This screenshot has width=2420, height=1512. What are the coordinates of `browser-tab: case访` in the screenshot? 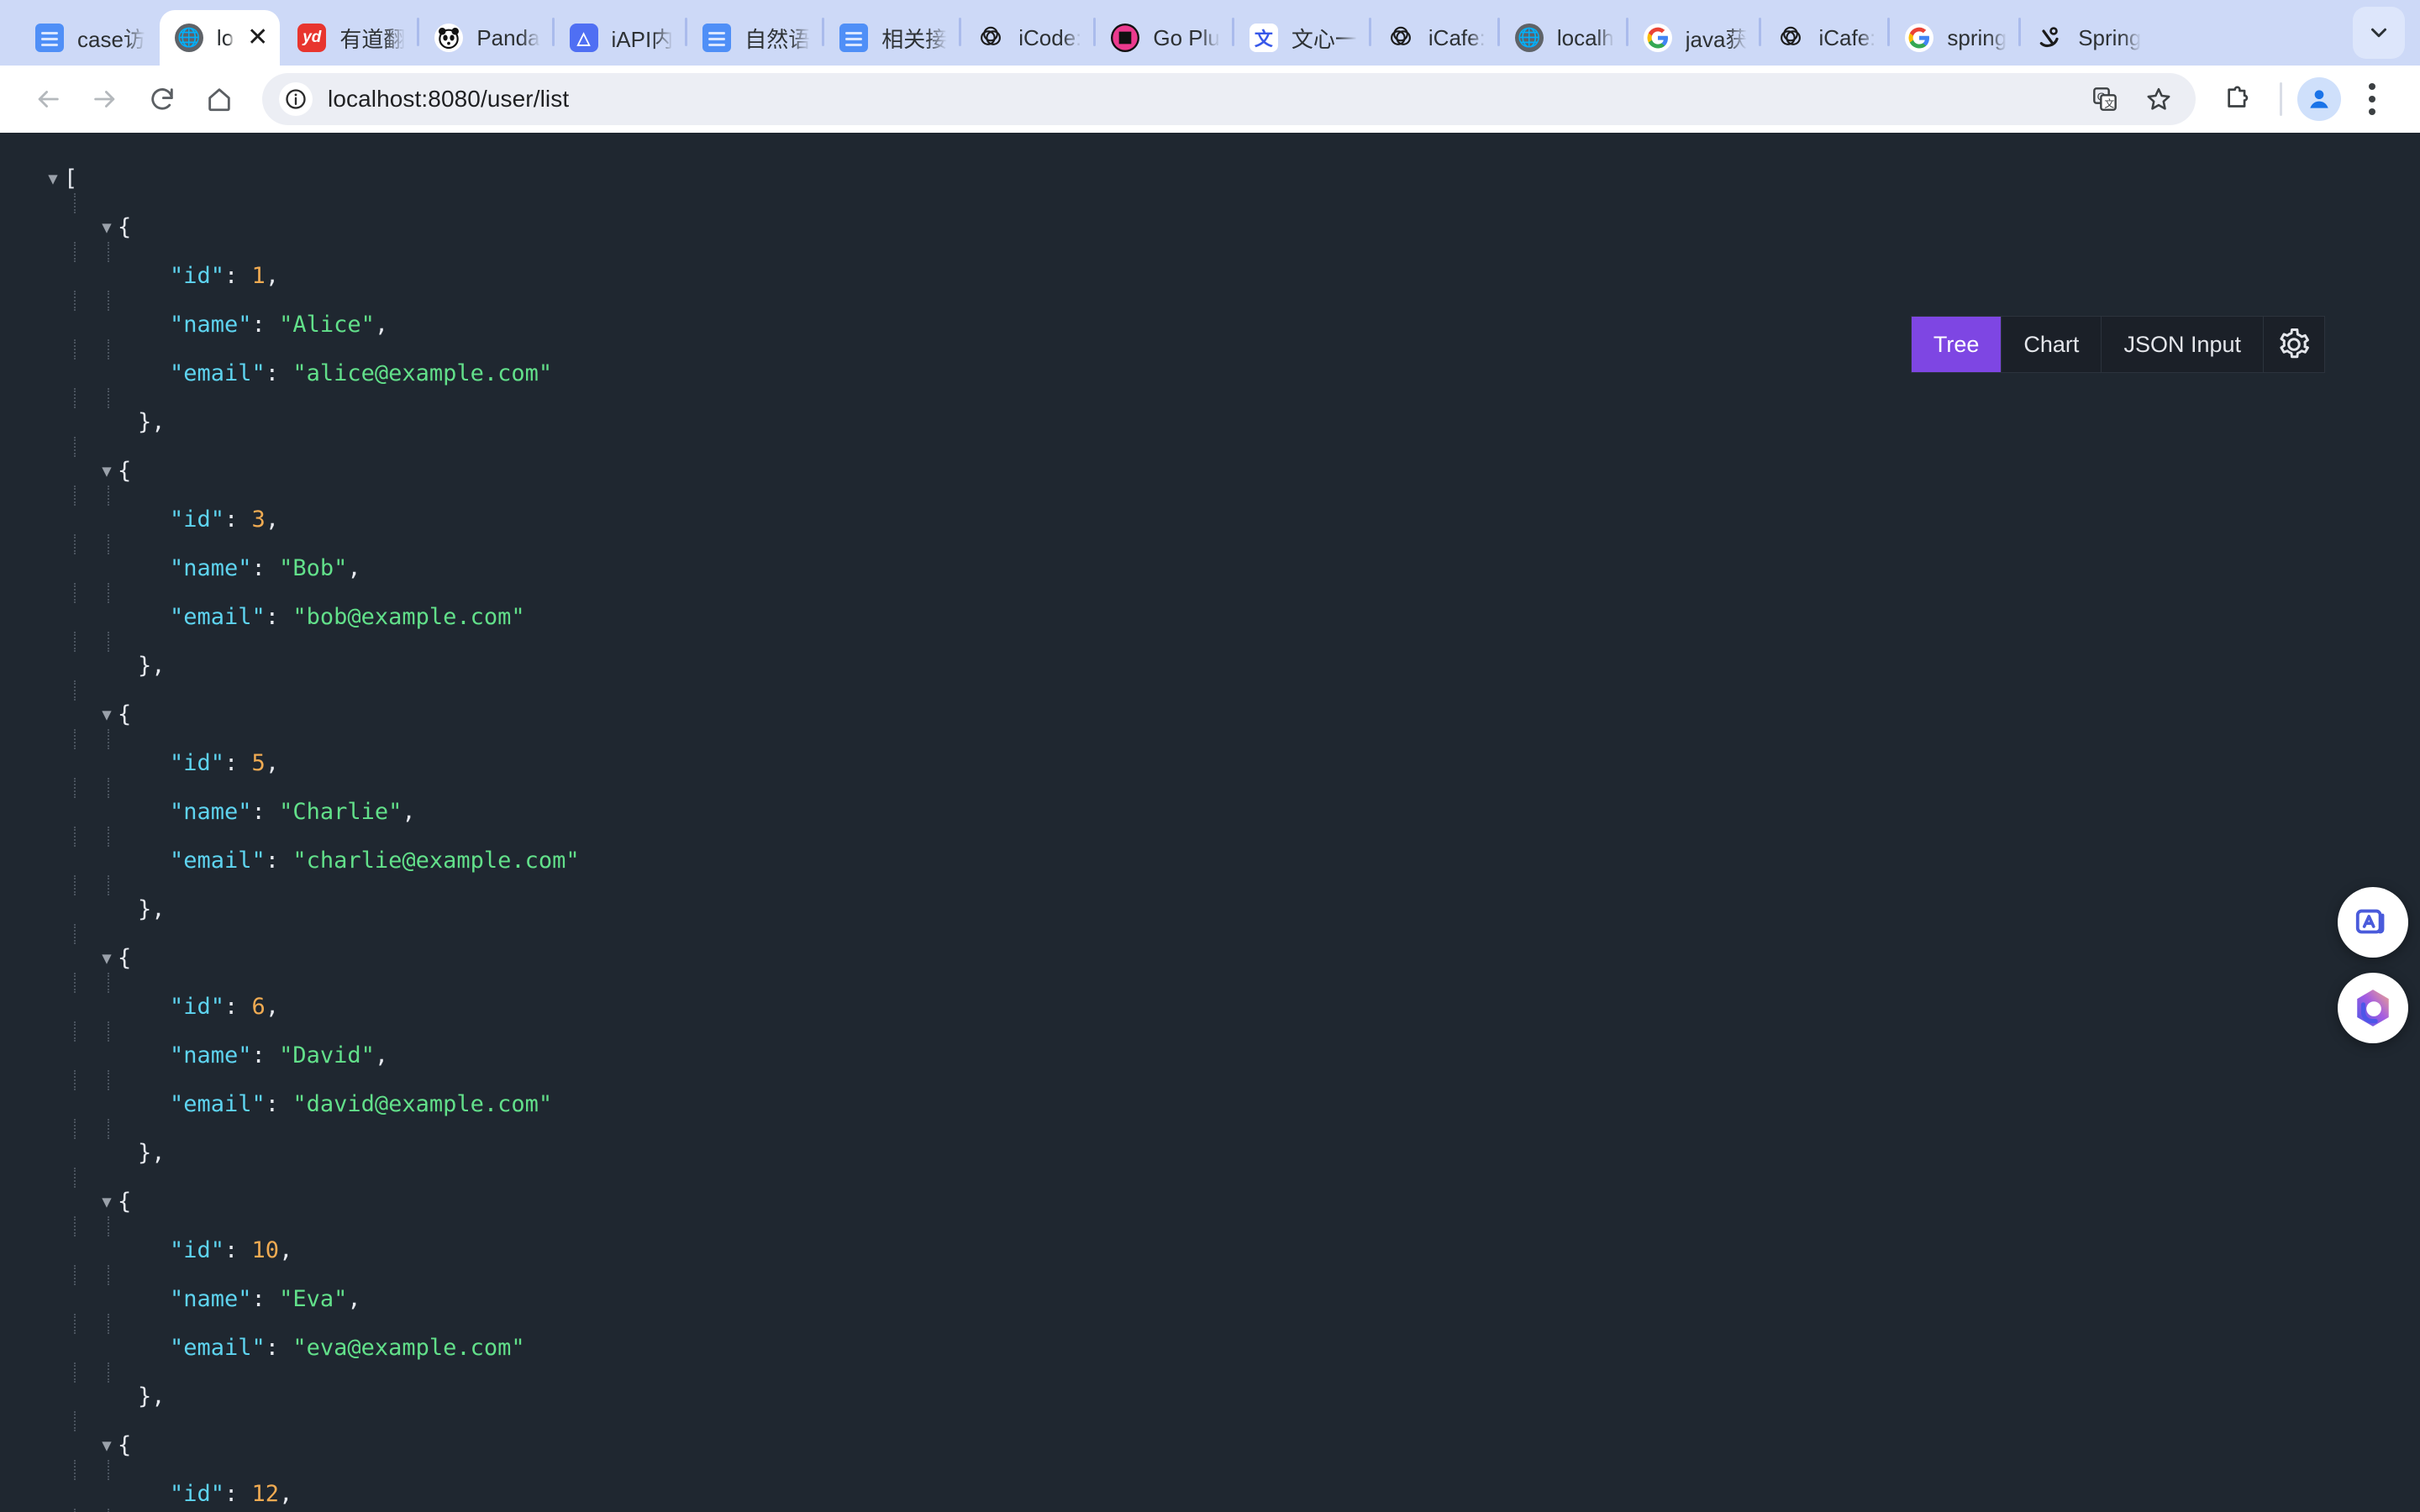 It's located at (88, 38).